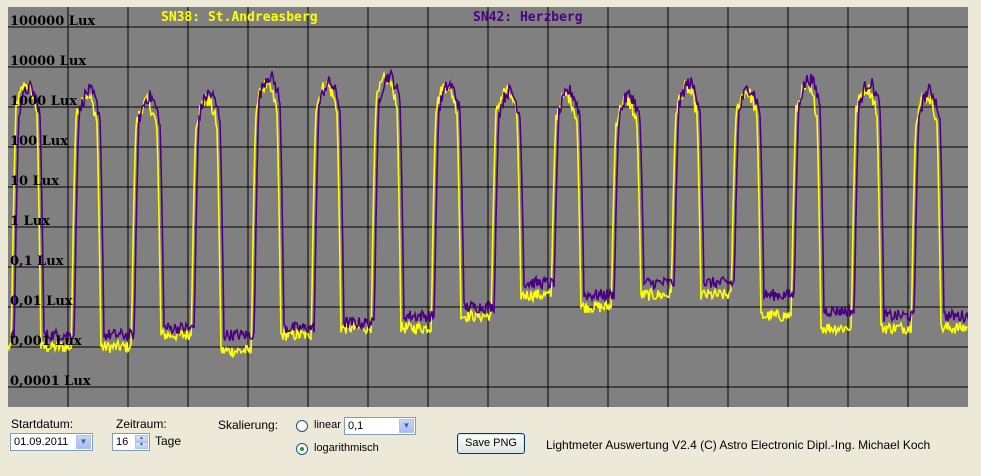  I want to click on logarithmisch-label: logarithmisch, so click(346, 448).